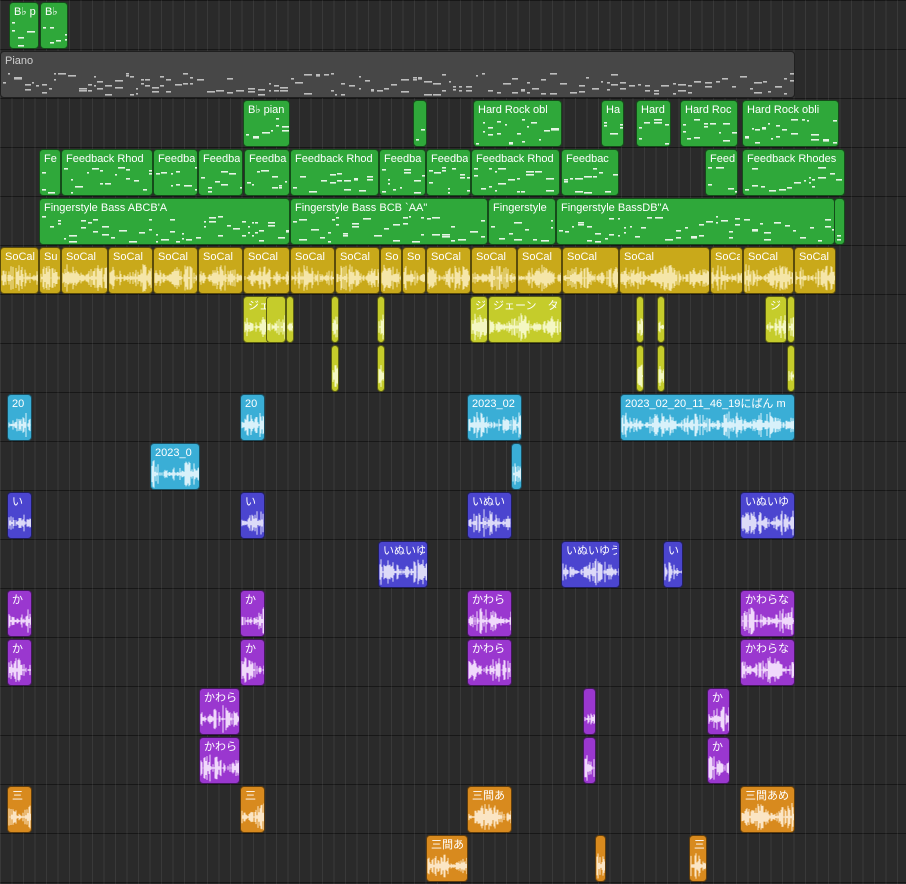 This screenshot has width=906, height=884. What do you see at coordinates (489, 515) in the screenshot?
I see `audio-region: いぬい` at bounding box center [489, 515].